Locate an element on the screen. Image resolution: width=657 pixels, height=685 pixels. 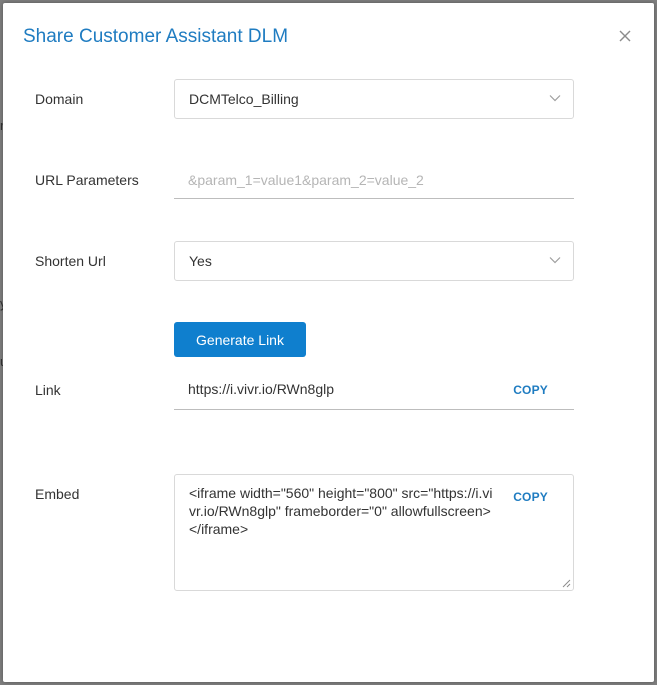
close-icon is located at coordinates (625, 36).